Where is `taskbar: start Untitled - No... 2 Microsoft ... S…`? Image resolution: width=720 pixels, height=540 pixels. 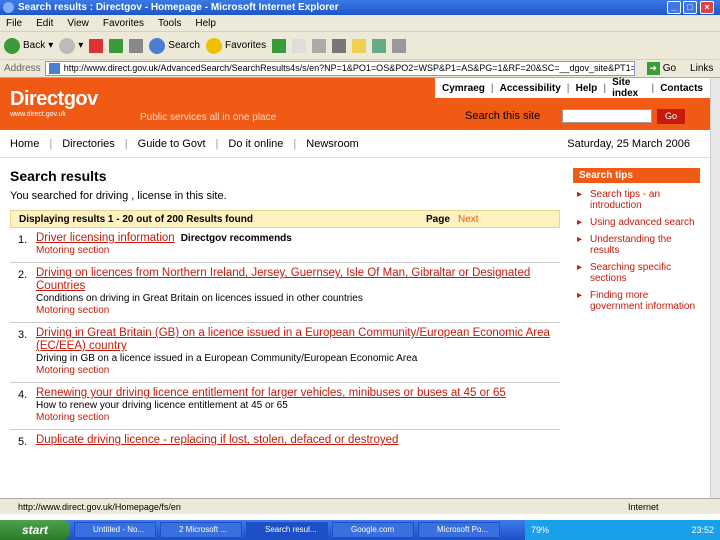 taskbar: start Untitled - No... 2 Microsoft ... S… is located at coordinates (360, 530).